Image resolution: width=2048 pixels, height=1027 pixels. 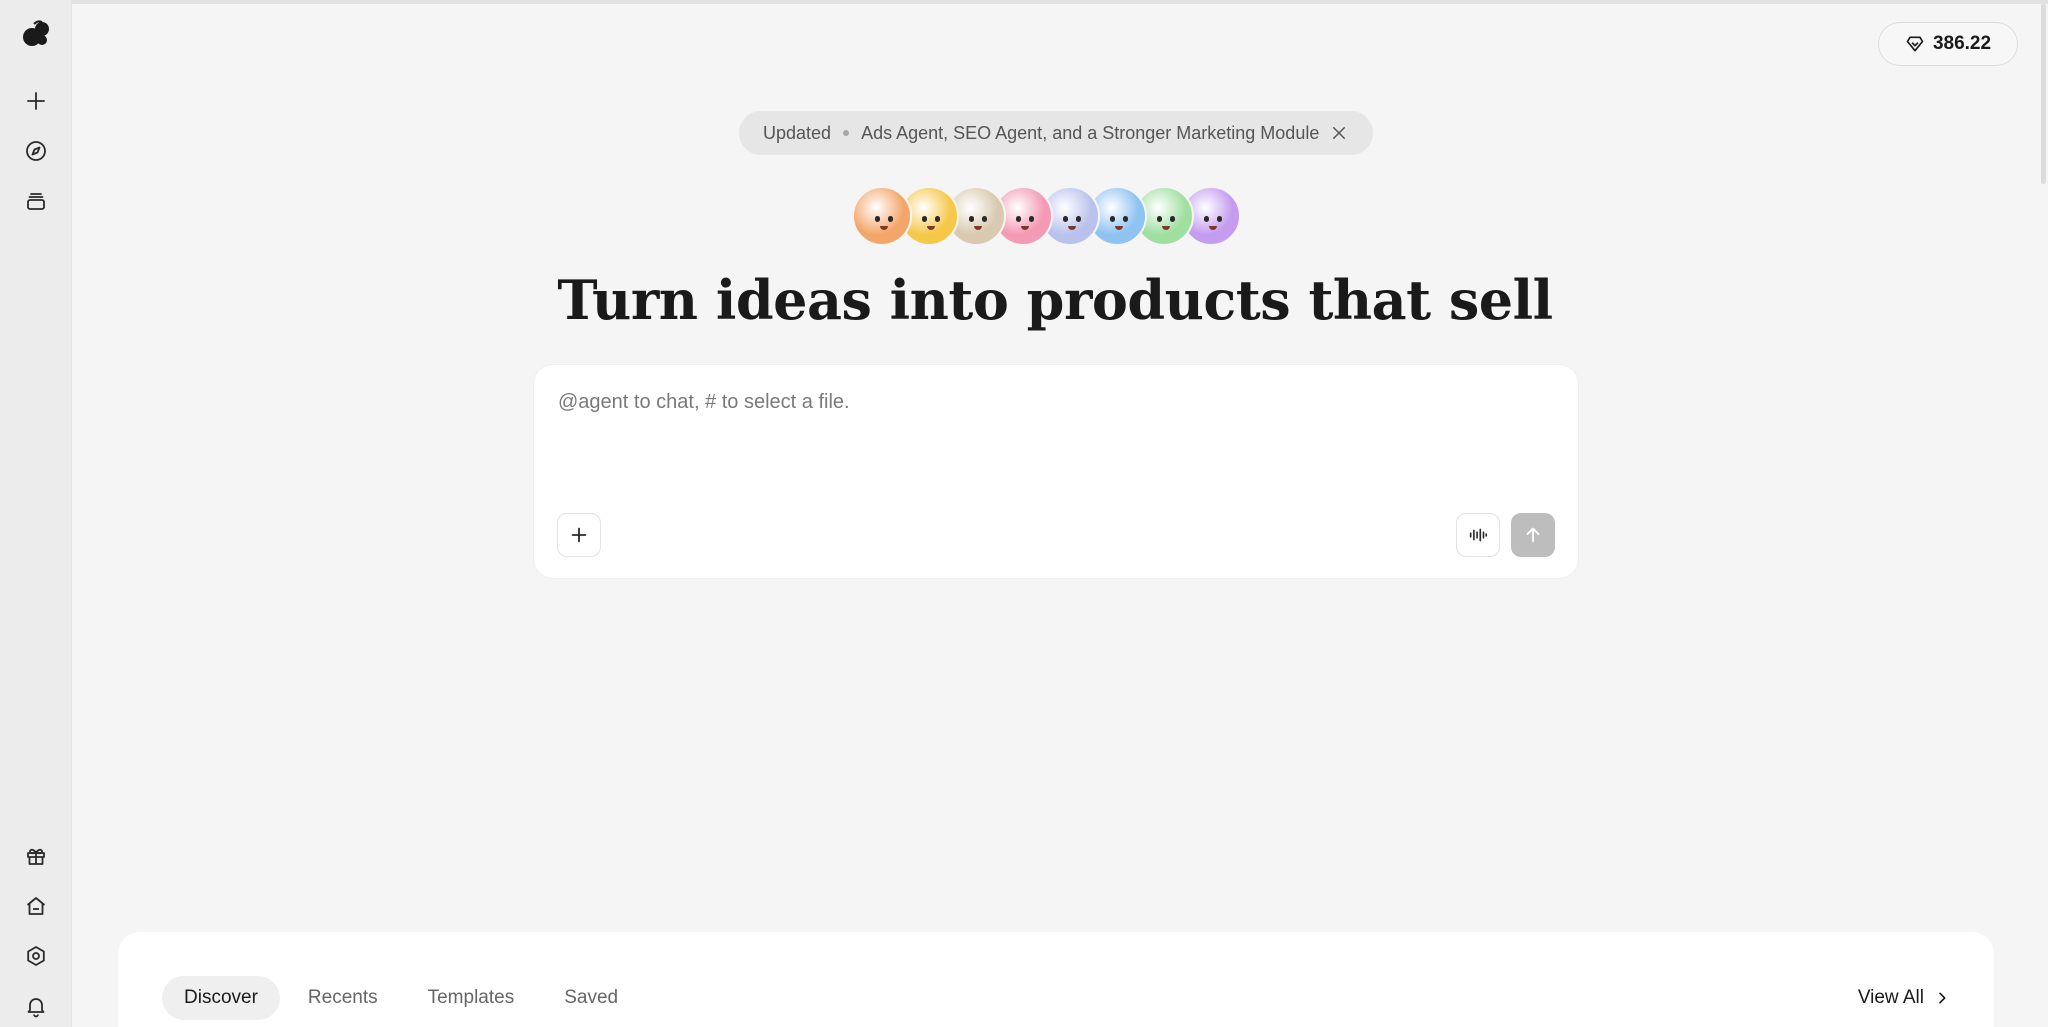 What do you see at coordinates (2043, 513) in the screenshot?
I see `scrollbar` at bounding box center [2043, 513].